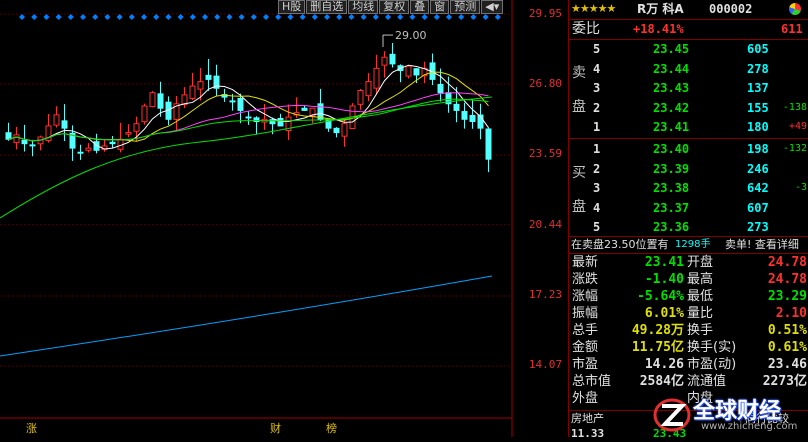 Image resolution: width=808 pixels, height=442 pixels. I want to click on stat-label: 涨幅, so click(585, 296).